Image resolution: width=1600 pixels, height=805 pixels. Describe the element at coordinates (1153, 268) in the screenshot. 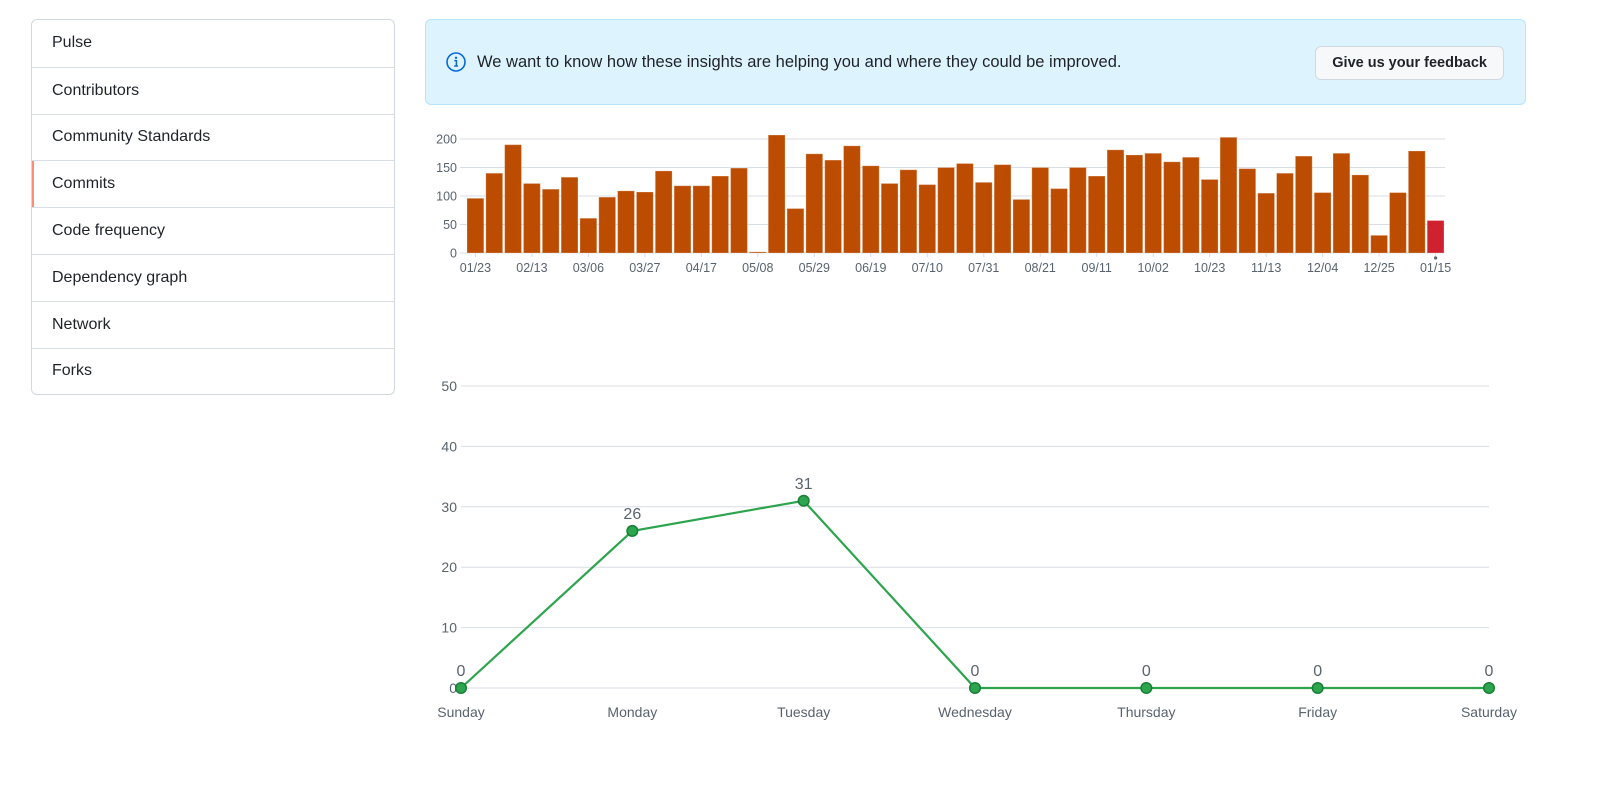

I see `bar-x-tick-label: 10/02` at that location.